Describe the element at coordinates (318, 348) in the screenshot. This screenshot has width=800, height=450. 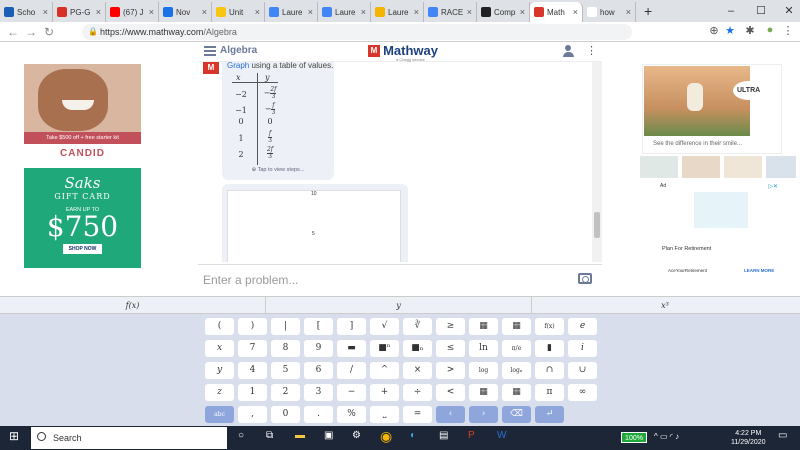
I see `keyboard-key: 9` at that location.